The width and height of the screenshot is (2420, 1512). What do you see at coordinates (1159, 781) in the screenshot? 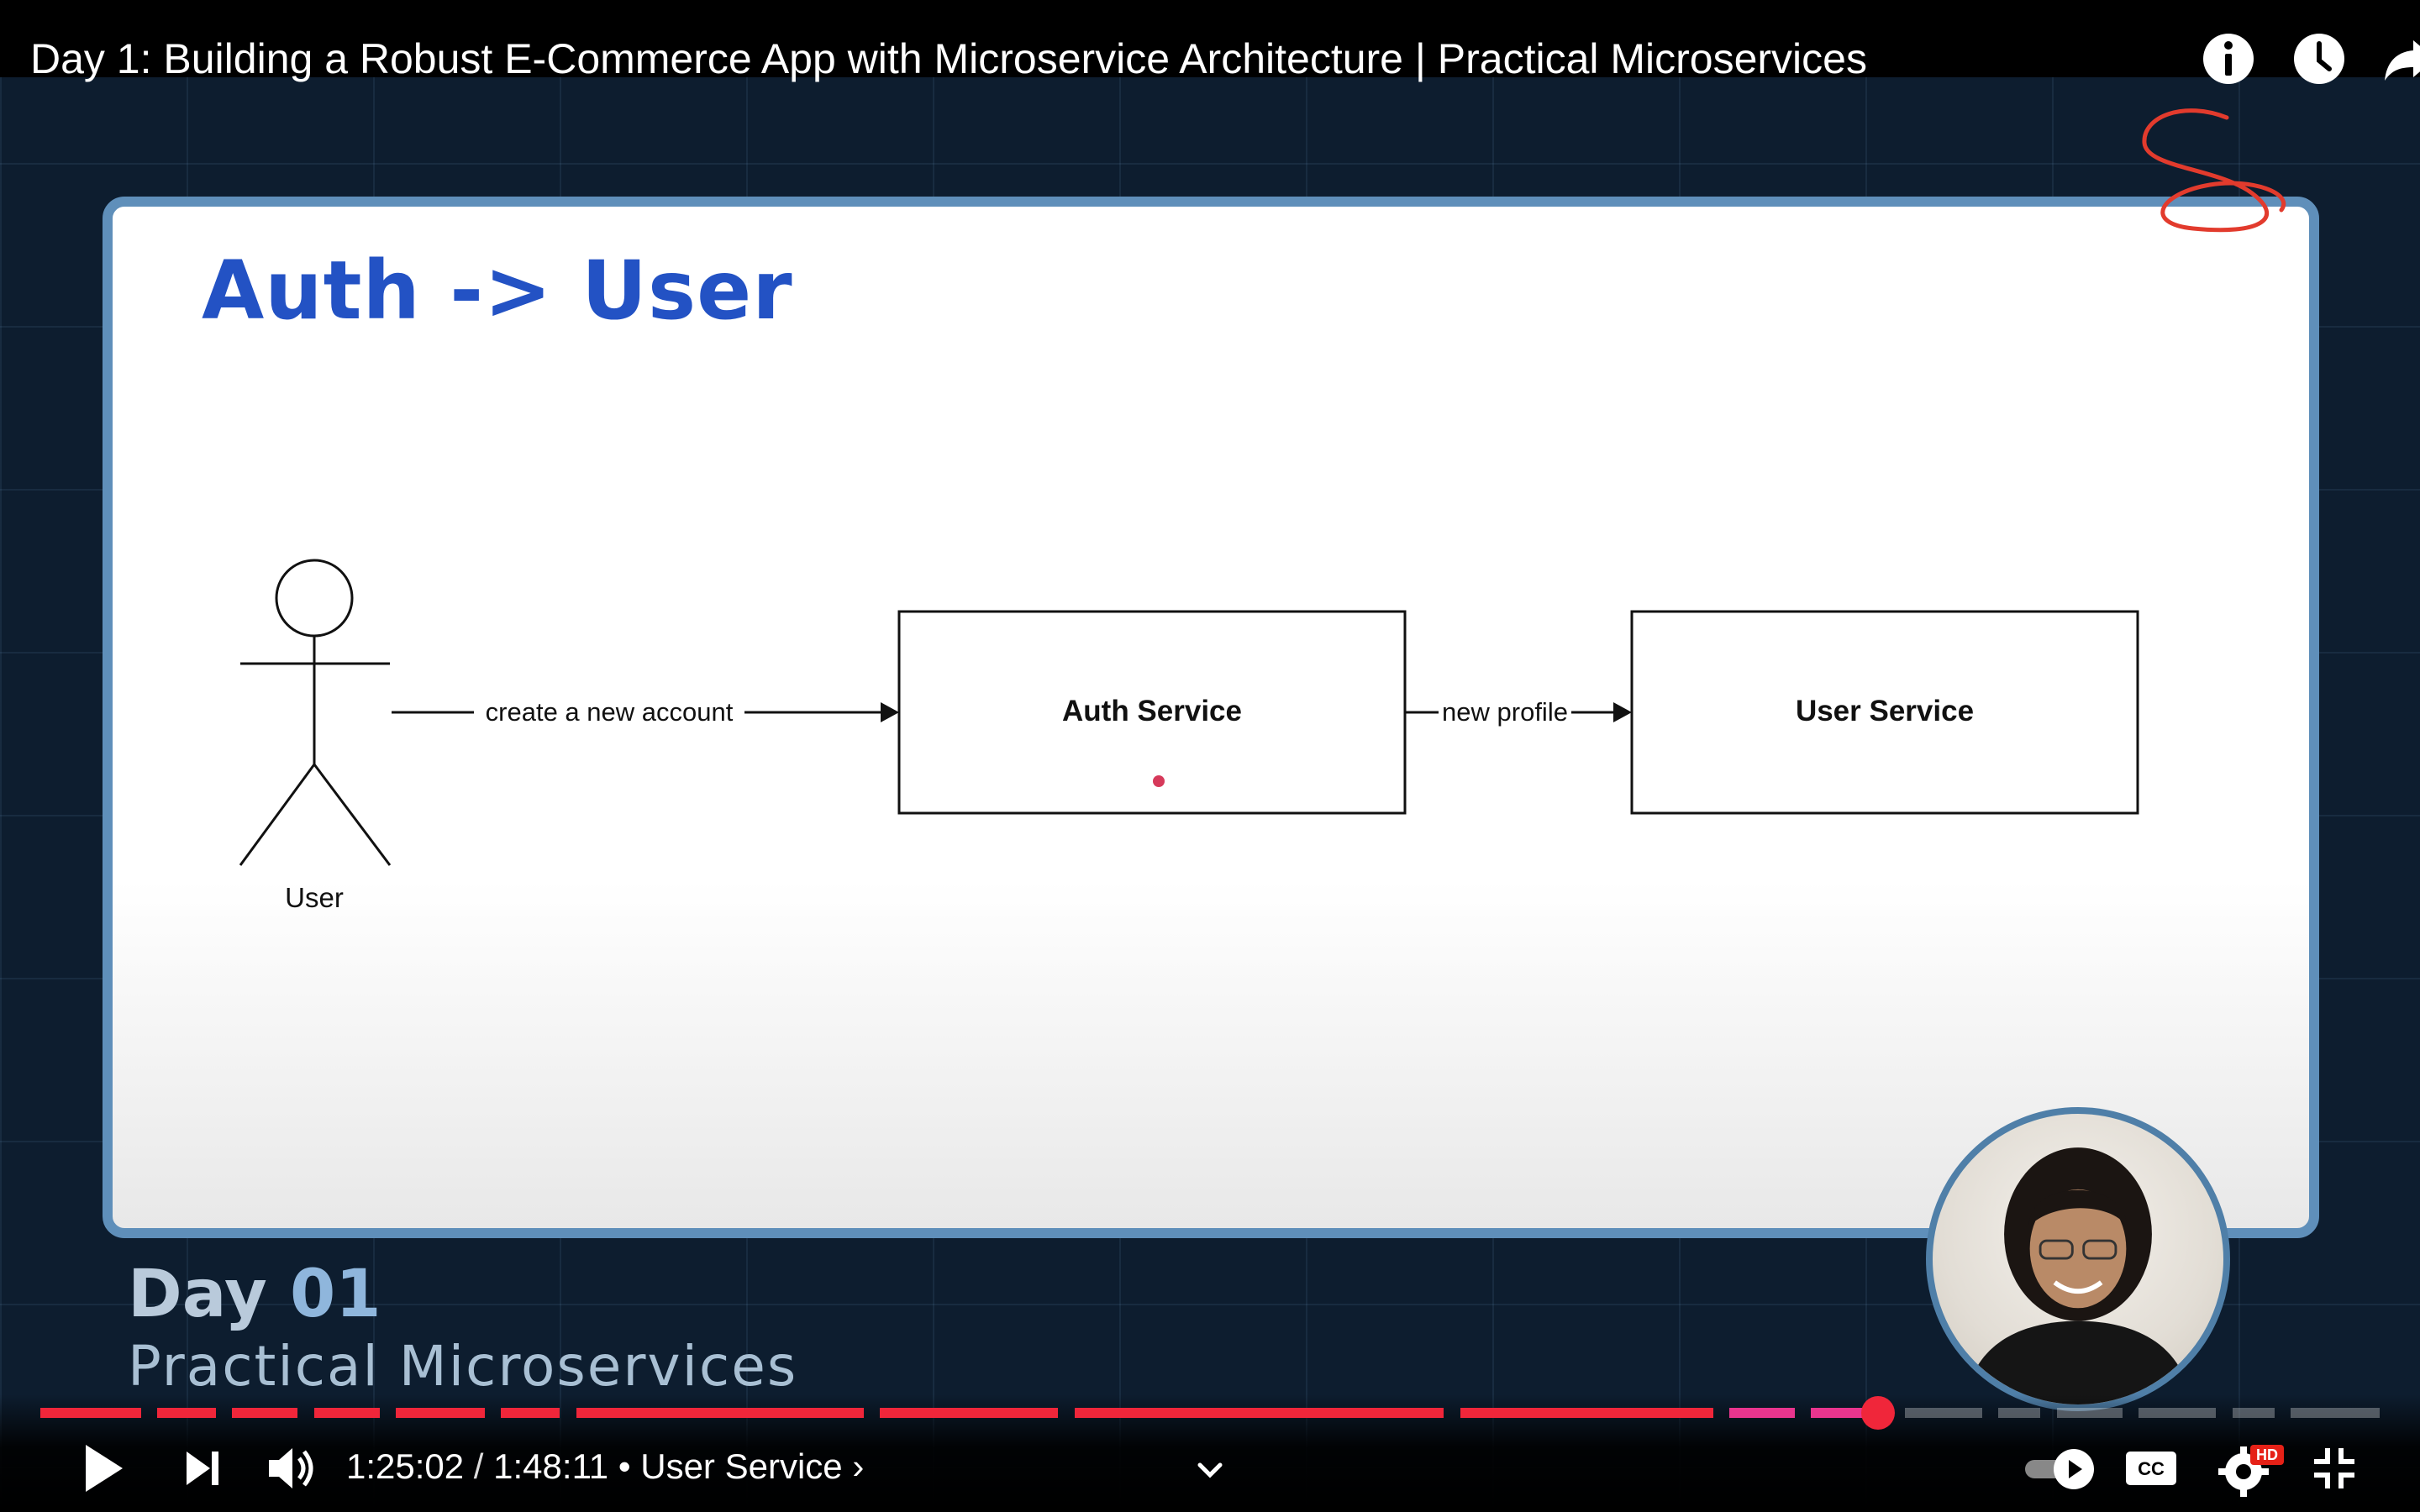
I see `cursor-dot` at bounding box center [1159, 781].